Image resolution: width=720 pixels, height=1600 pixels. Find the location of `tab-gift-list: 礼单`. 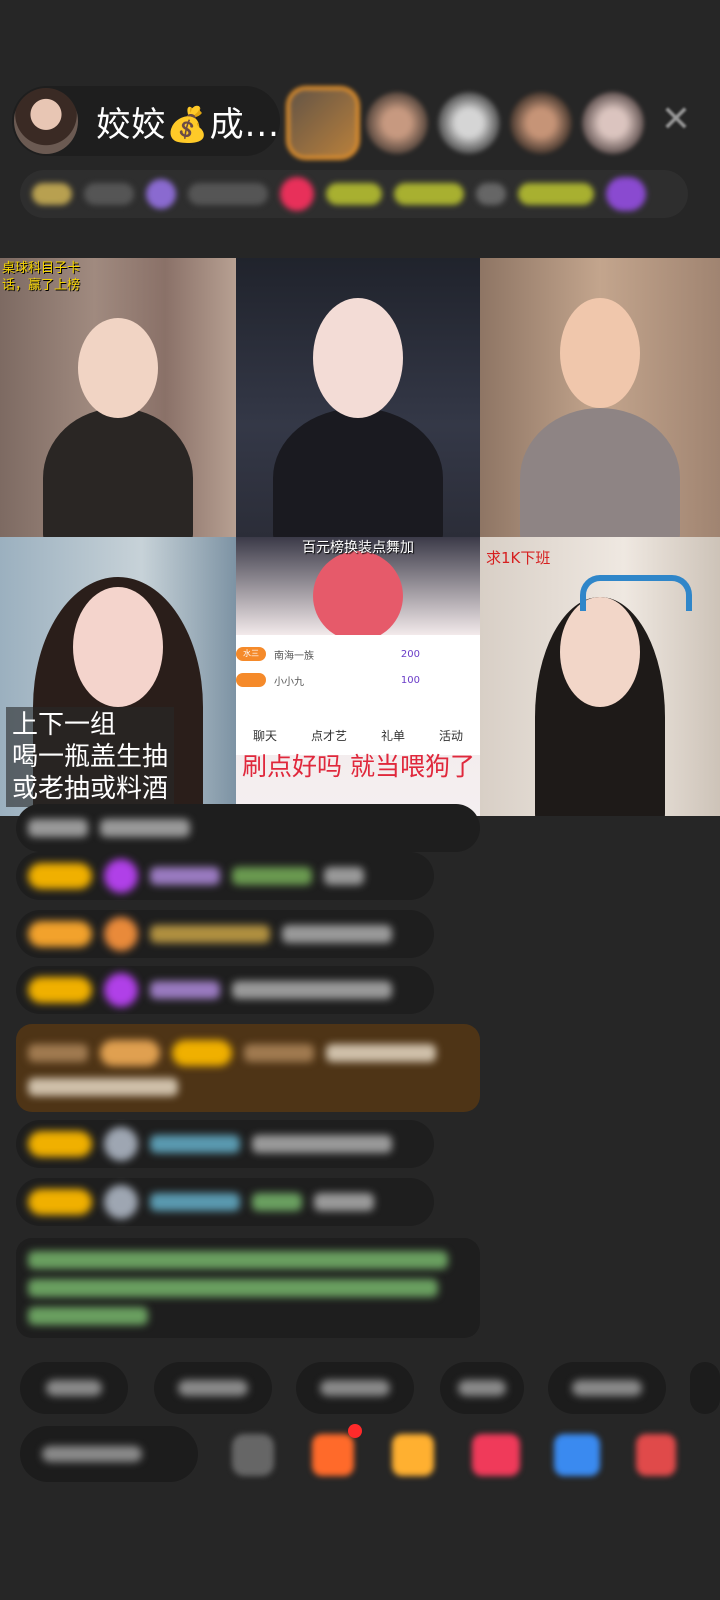

tab-gift-list: 礼单 is located at coordinates (393, 735).